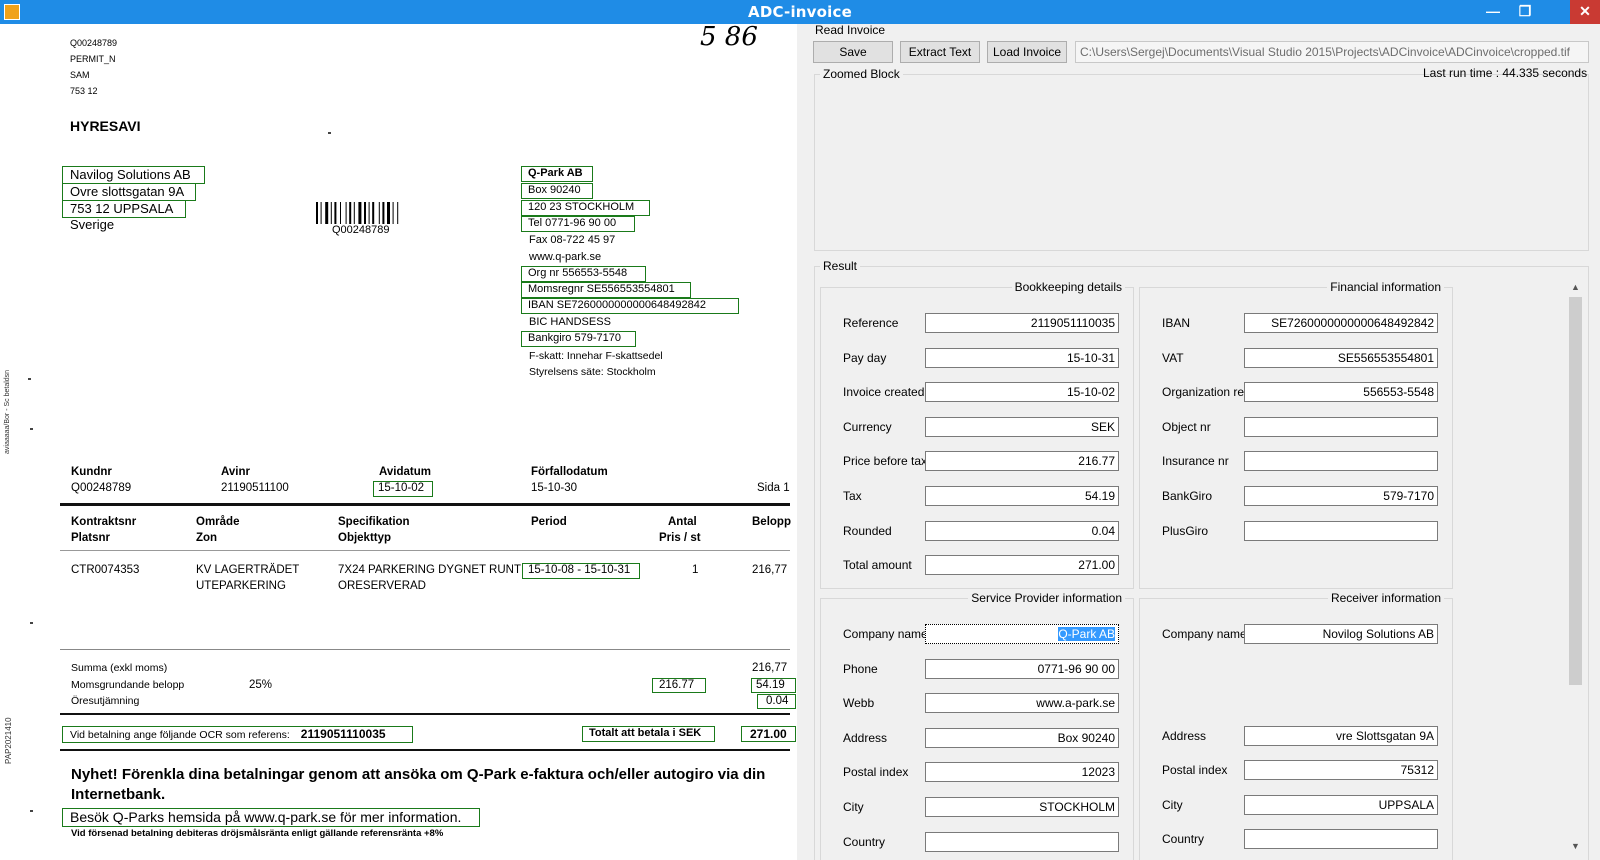 The width and height of the screenshot is (1600, 860). Describe the element at coordinates (773, 685) in the screenshot. I see `moms-value-box: 54.19` at that location.